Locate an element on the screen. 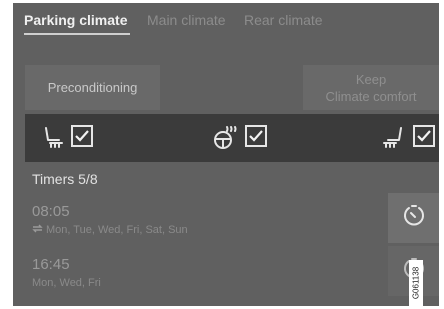 Image resolution: width=444 pixels, height=309 pixels. keep-climate-comfort-button: Keep Climate comfort is located at coordinates (371, 87).